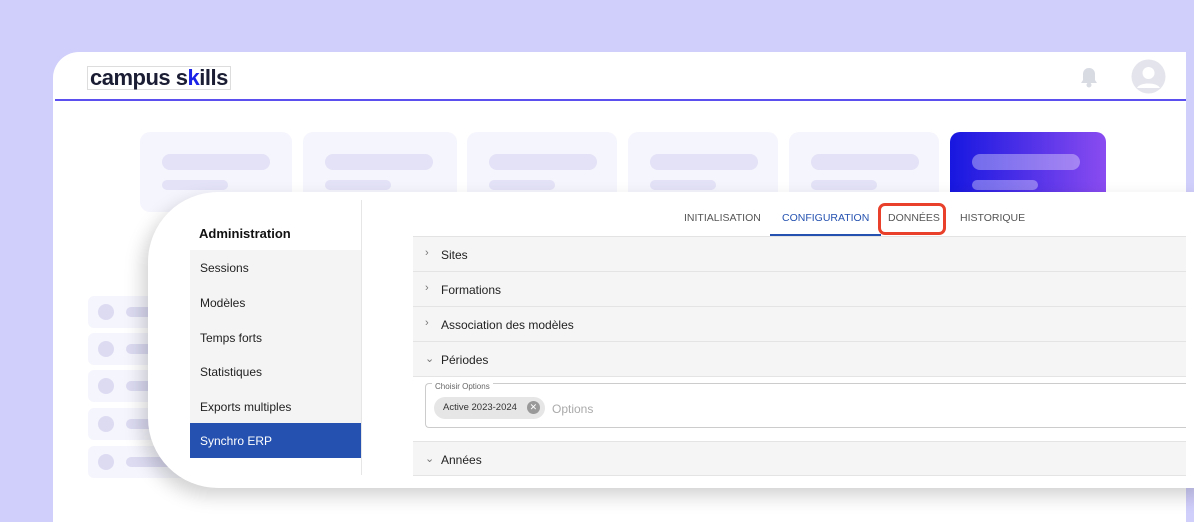 The width and height of the screenshot is (1194, 522). Describe the element at coordinates (462, 386) in the screenshot. I see `field-label: Choisir Options` at that location.